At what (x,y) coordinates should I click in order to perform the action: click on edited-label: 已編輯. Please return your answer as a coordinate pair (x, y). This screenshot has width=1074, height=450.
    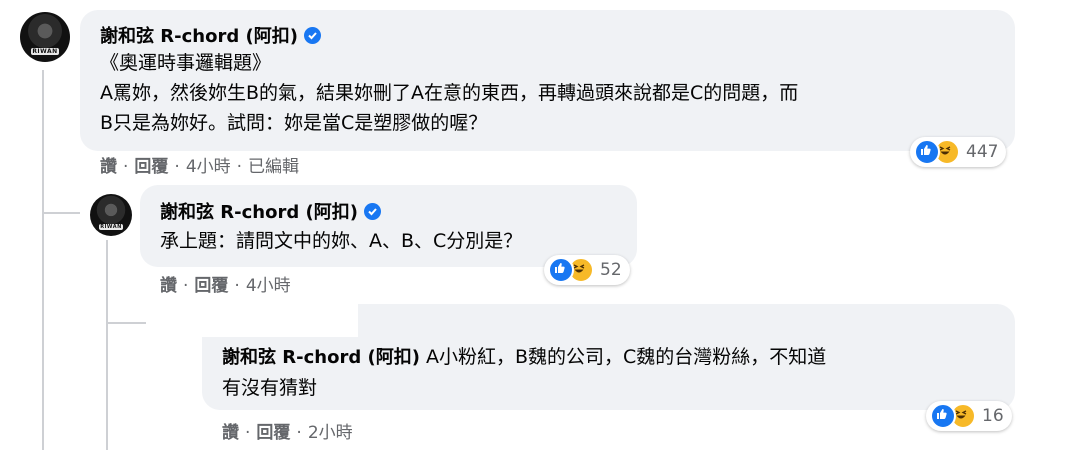
    Looking at the image, I should click on (273, 167).